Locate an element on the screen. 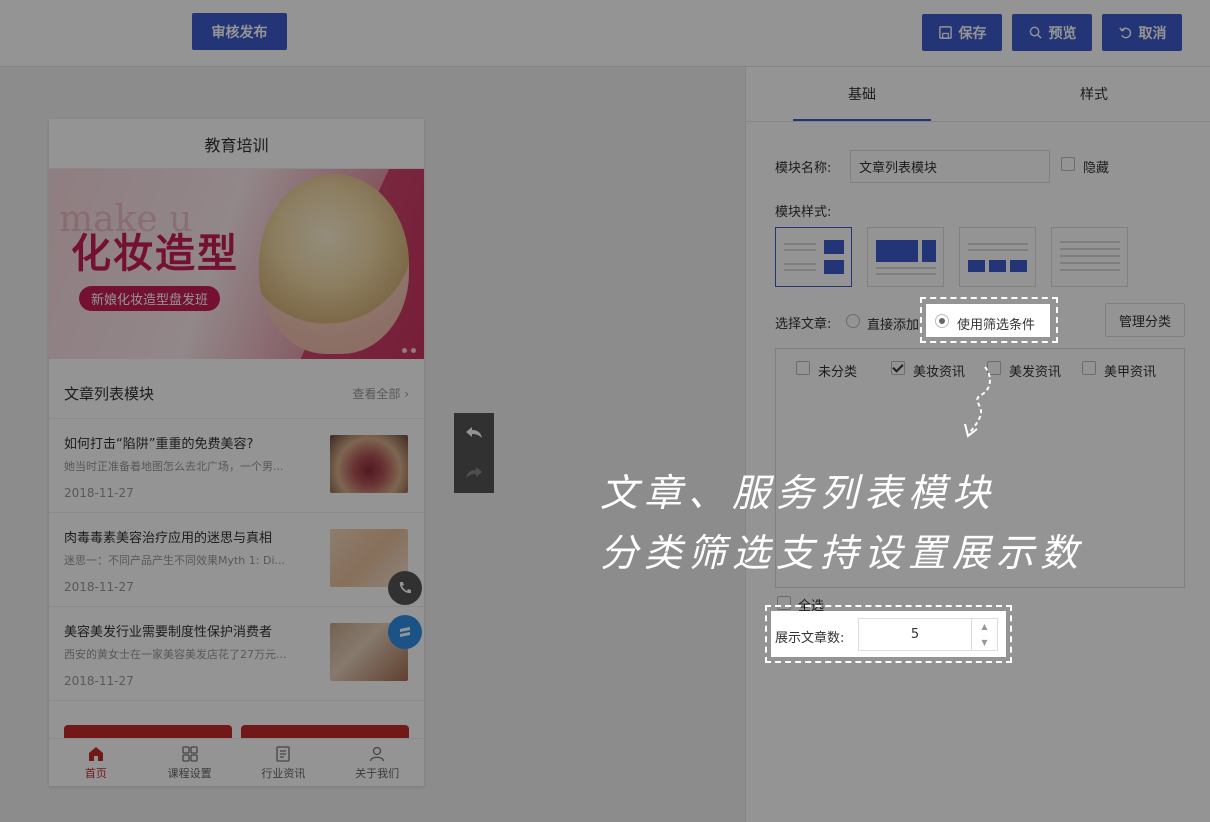 The width and height of the screenshot is (1210, 822). banner-pill: 新娘化妆造型盘发班 is located at coordinates (150, 298).